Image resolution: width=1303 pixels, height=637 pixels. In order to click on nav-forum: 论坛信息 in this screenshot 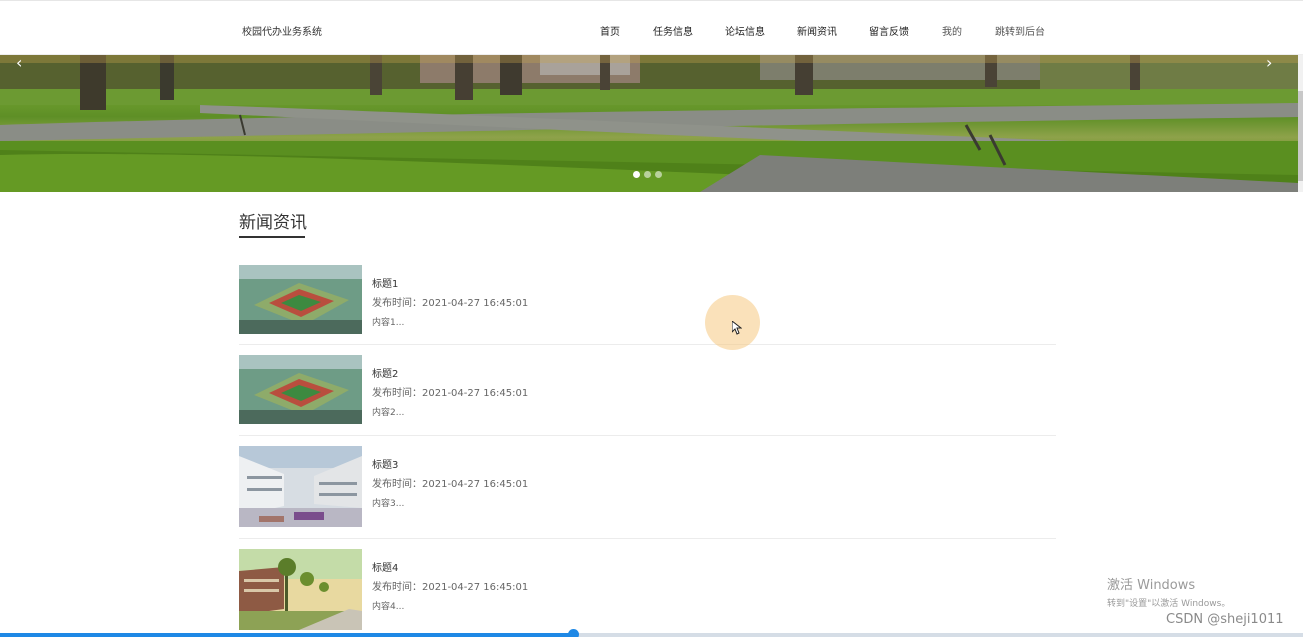, I will do `click(745, 30)`.